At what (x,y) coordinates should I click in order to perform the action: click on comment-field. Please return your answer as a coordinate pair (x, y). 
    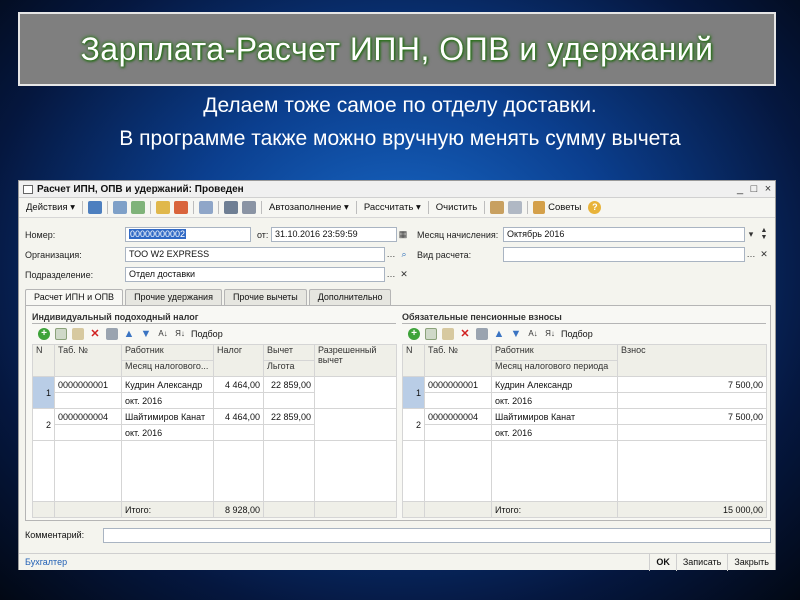
    Looking at the image, I should click on (437, 535).